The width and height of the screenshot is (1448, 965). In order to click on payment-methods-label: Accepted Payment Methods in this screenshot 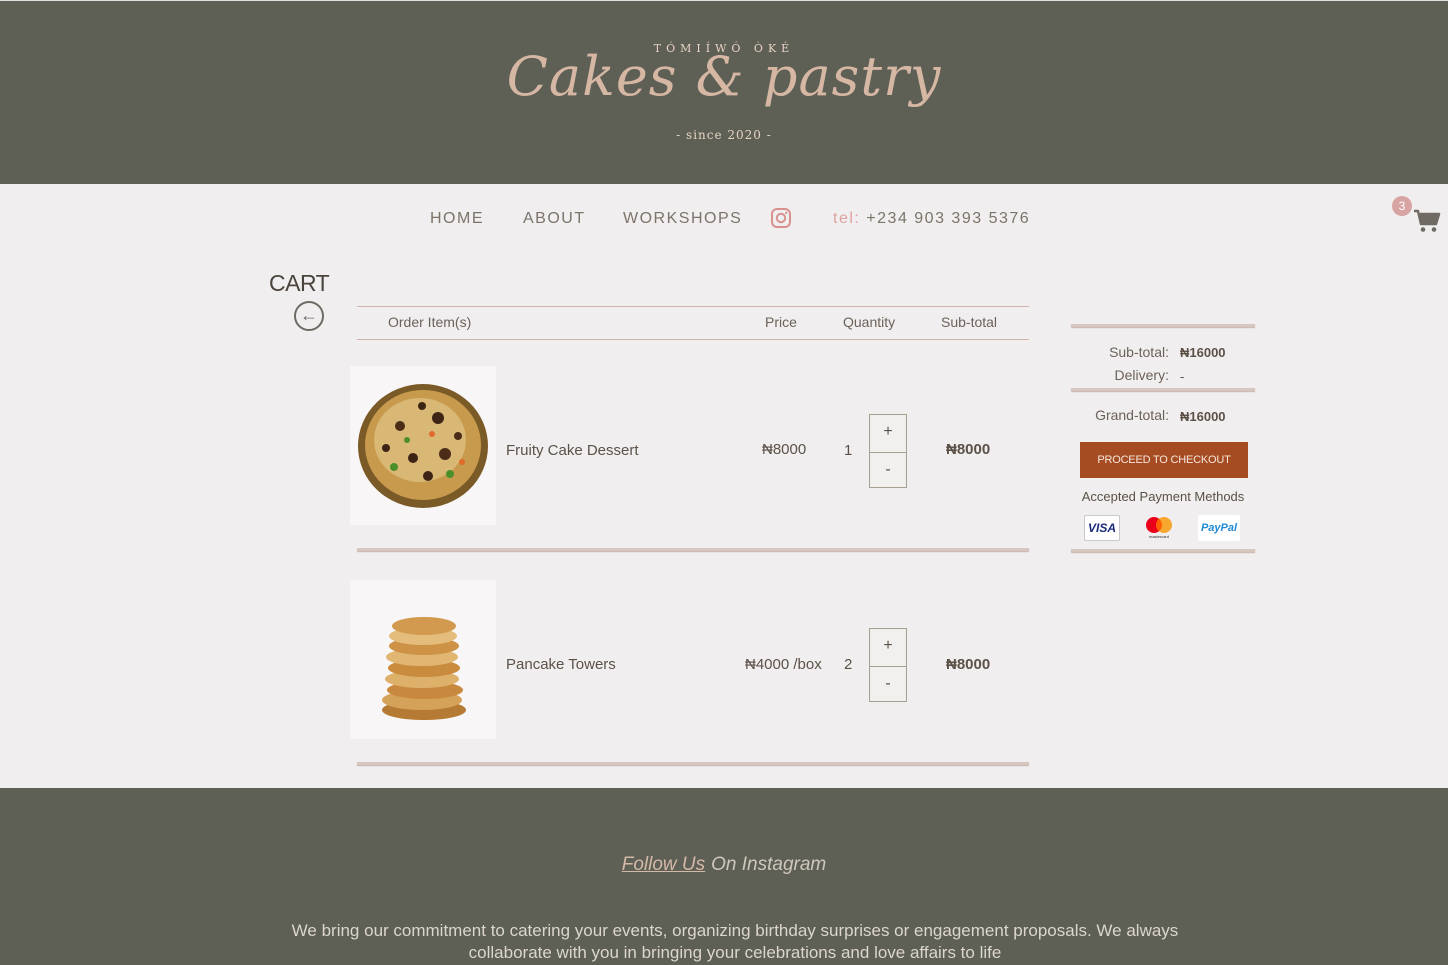, I will do `click(1163, 496)`.